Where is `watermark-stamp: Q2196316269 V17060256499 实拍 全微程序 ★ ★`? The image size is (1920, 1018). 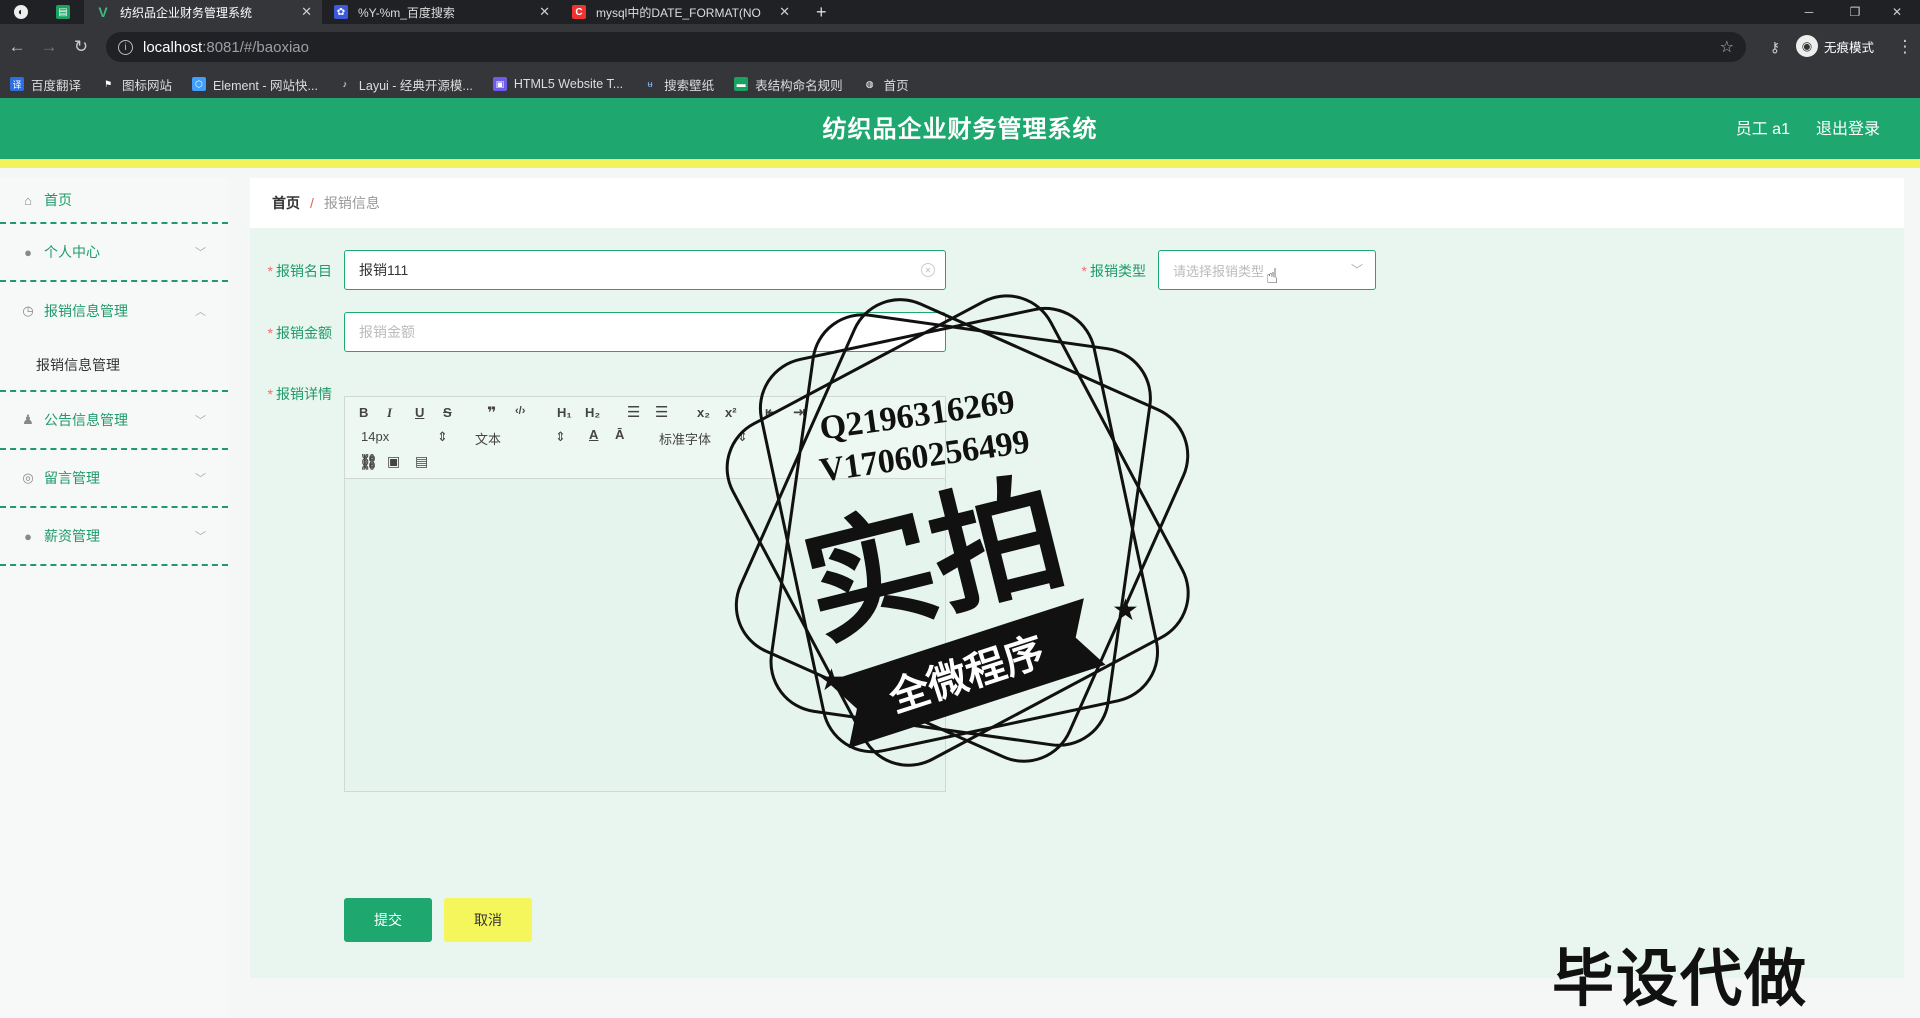 watermark-stamp: Q2196316269 V17060256499 实拍 全微程序 ★ ★ is located at coordinates (957, 530).